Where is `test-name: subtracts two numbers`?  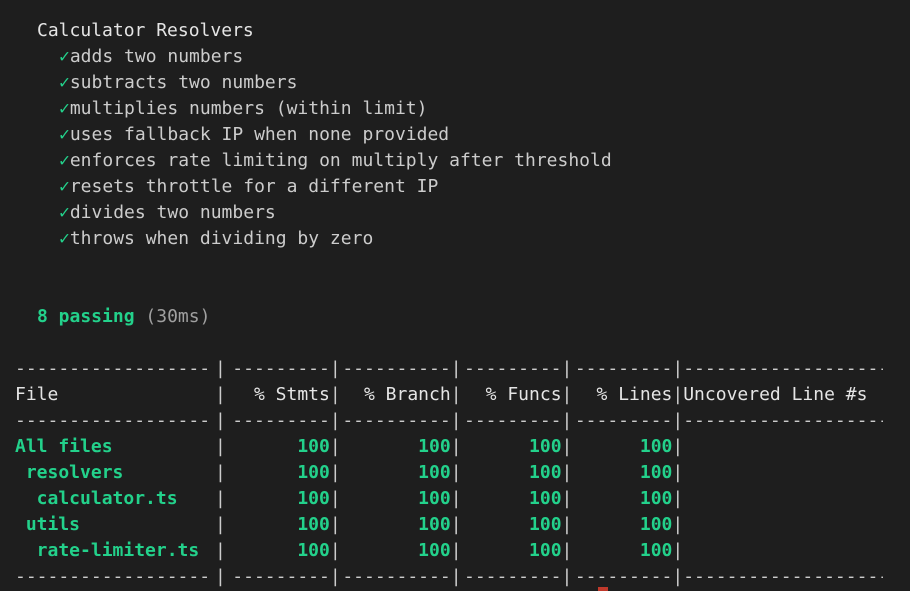 test-name: subtracts two numbers is located at coordinates (183, 82).